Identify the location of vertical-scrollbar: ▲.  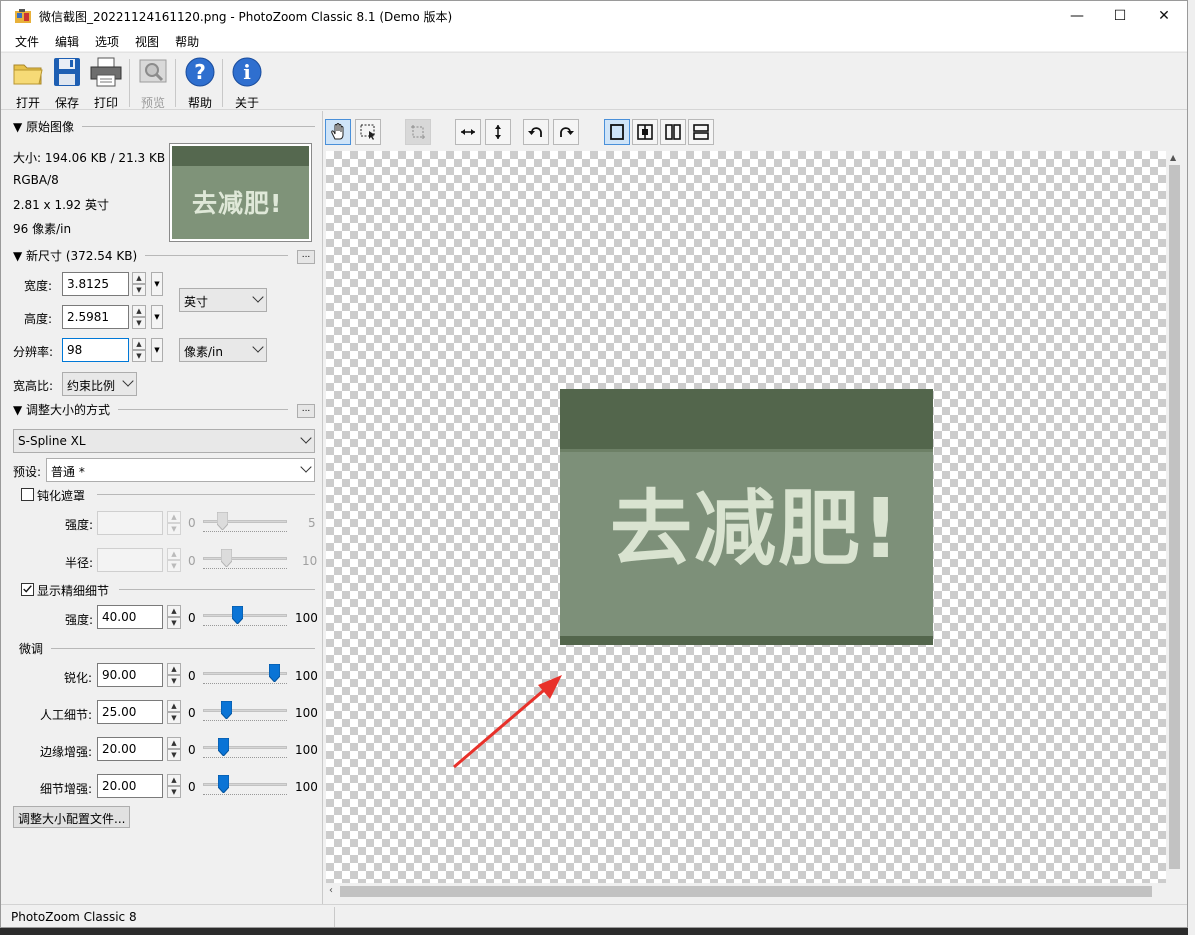
(1174, 517).